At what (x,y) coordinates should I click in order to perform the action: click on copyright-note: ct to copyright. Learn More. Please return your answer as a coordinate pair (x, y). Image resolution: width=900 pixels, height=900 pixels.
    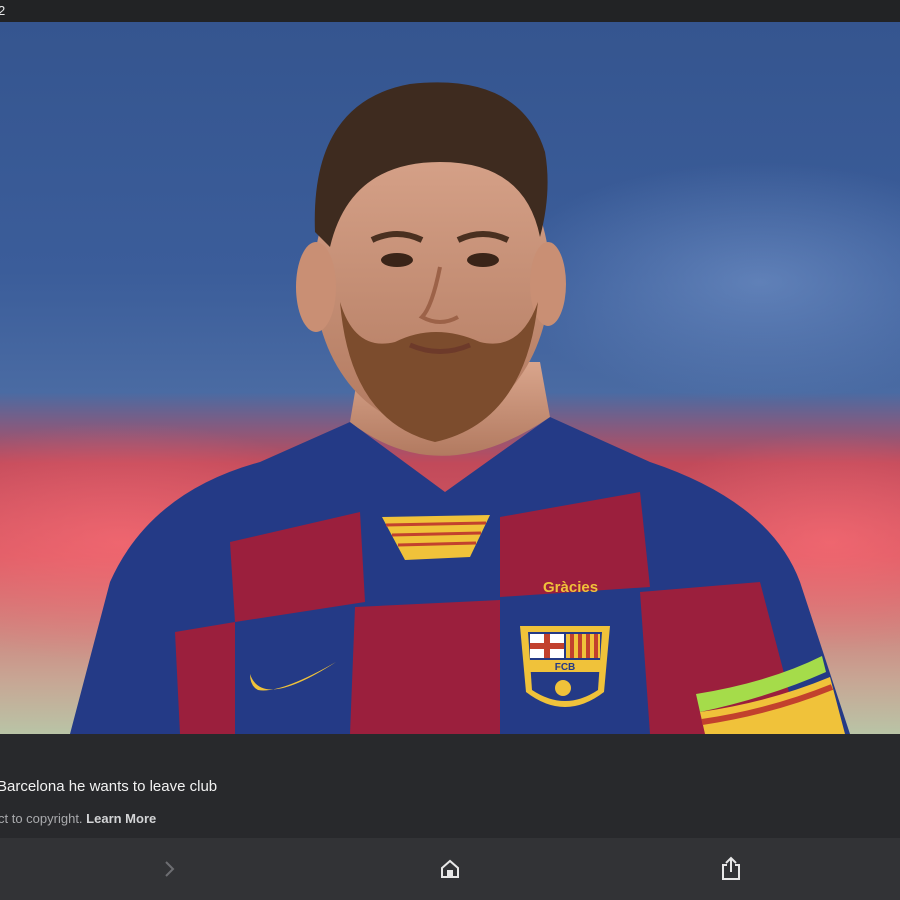
    Looking at the image, I should click on (78, 818).